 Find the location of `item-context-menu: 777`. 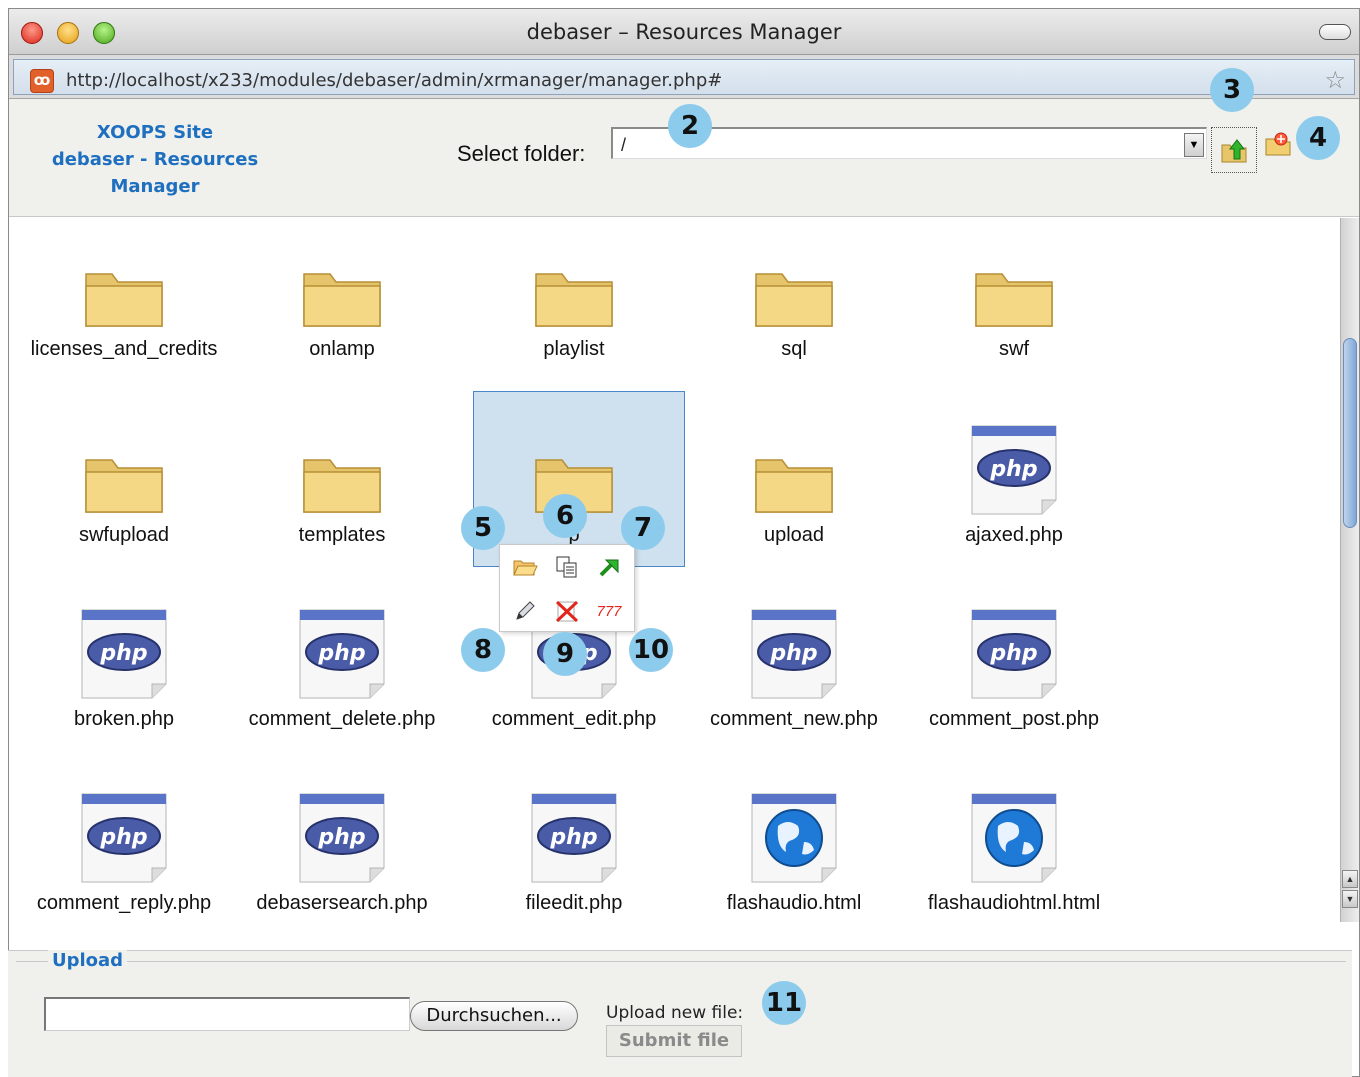

item-context-menu: 777 is located at coordinates (567, 588).